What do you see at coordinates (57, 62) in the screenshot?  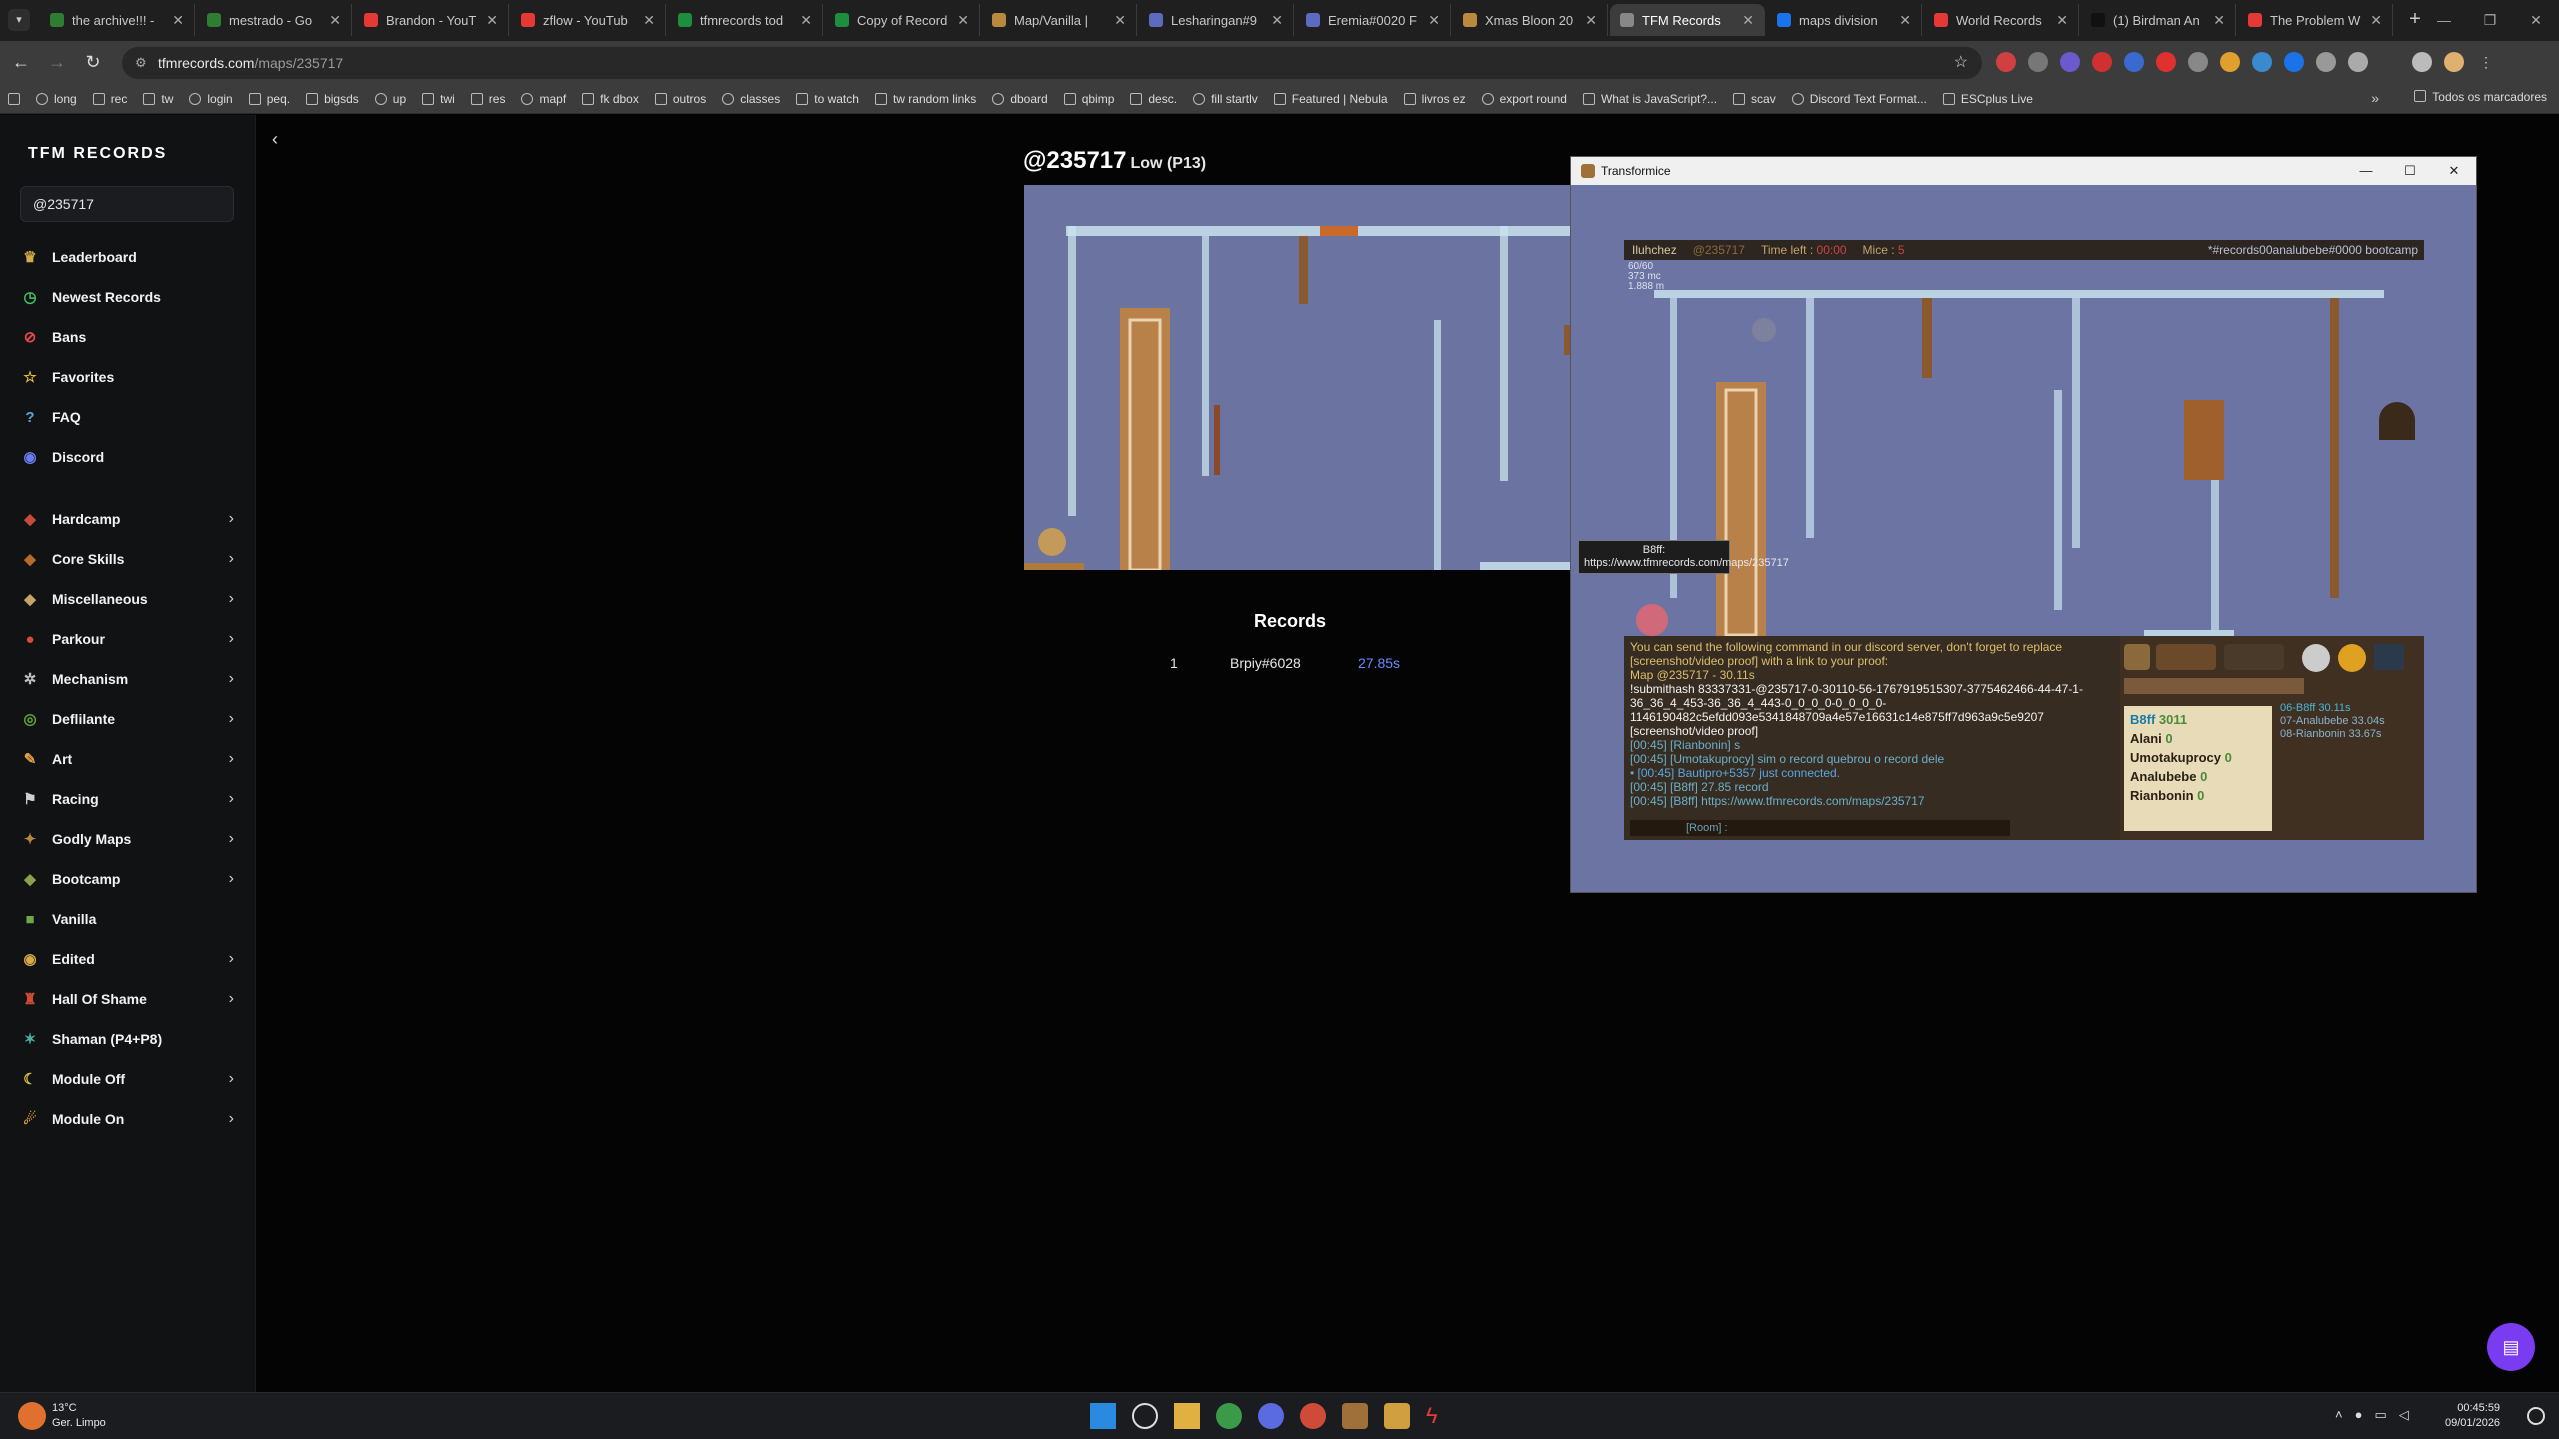 I see `forward-button: →` at bounding box center [57, 62].